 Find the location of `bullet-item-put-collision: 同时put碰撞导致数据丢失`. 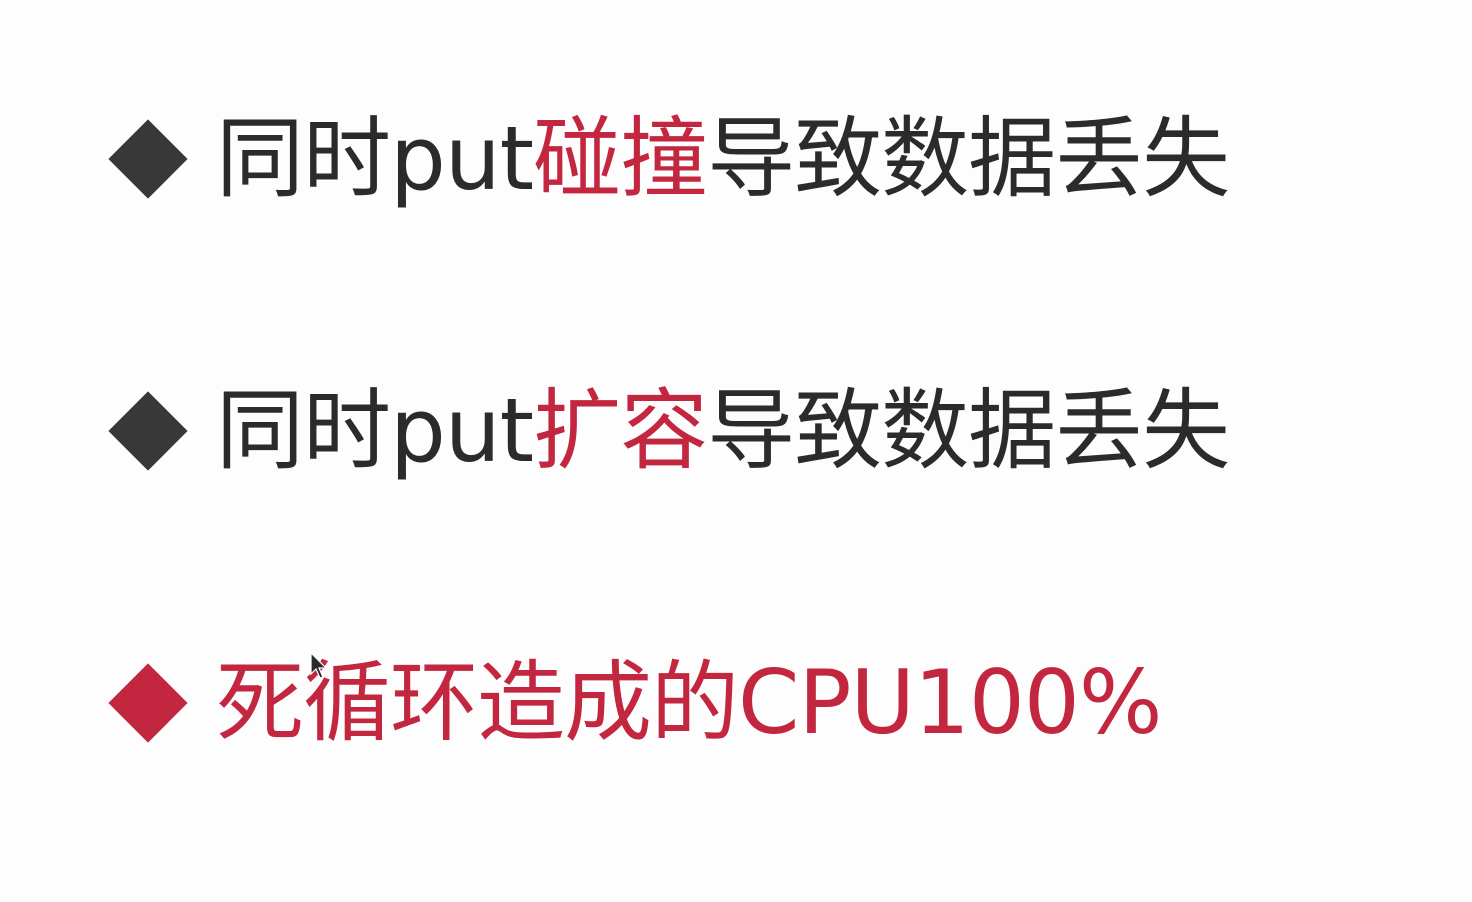

bullet-item-put-collision: 同时put碰撞导致数据丢失 is located at coordinates (669, 159).